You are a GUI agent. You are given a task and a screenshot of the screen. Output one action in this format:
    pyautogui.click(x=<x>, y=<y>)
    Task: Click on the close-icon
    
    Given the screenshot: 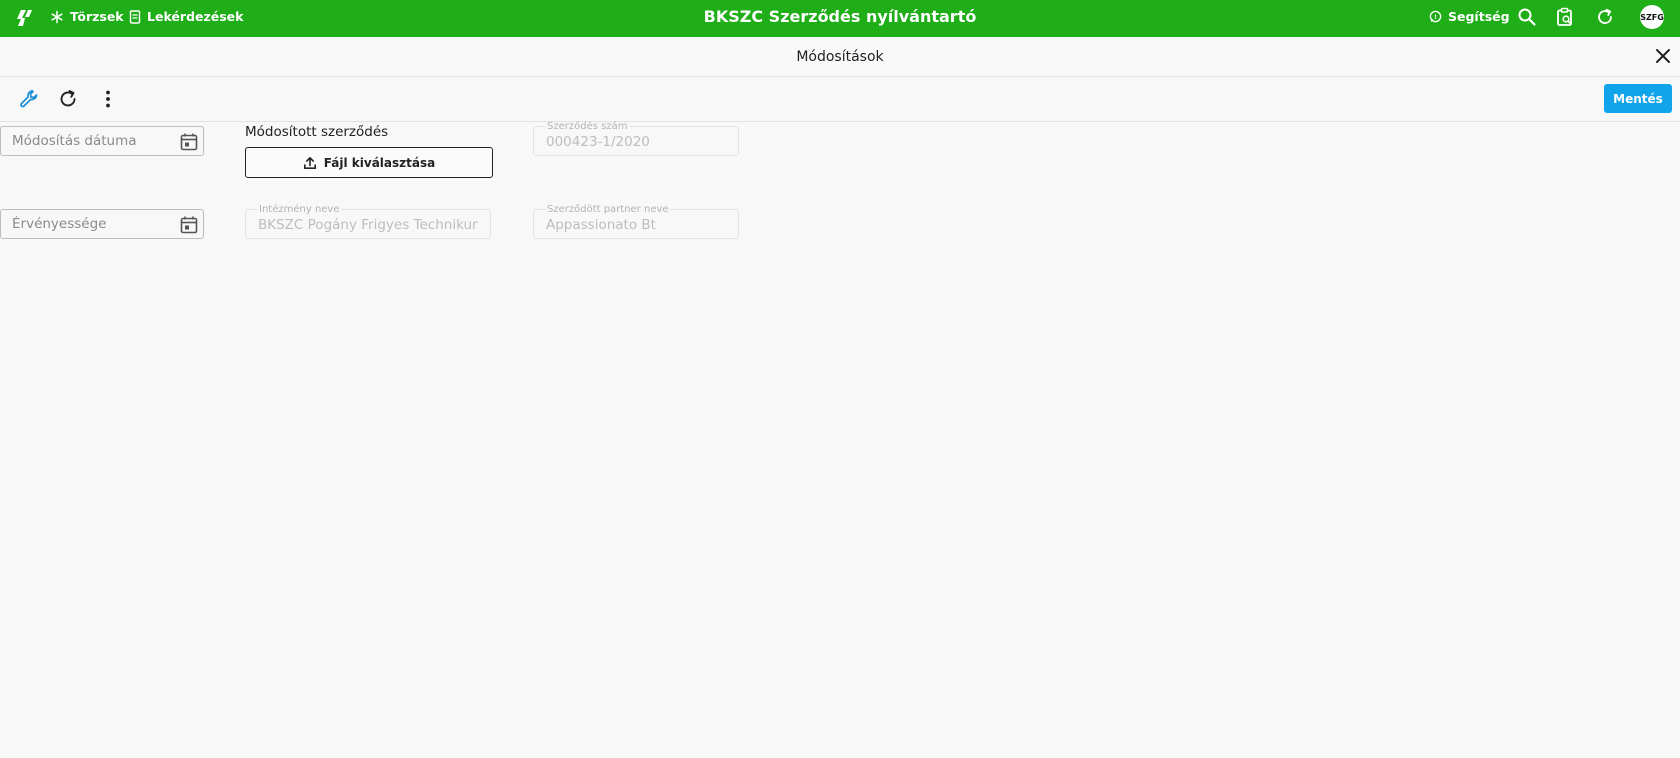 What is the action you would take?
    pyautogui.click(x=1663, y=56)
    